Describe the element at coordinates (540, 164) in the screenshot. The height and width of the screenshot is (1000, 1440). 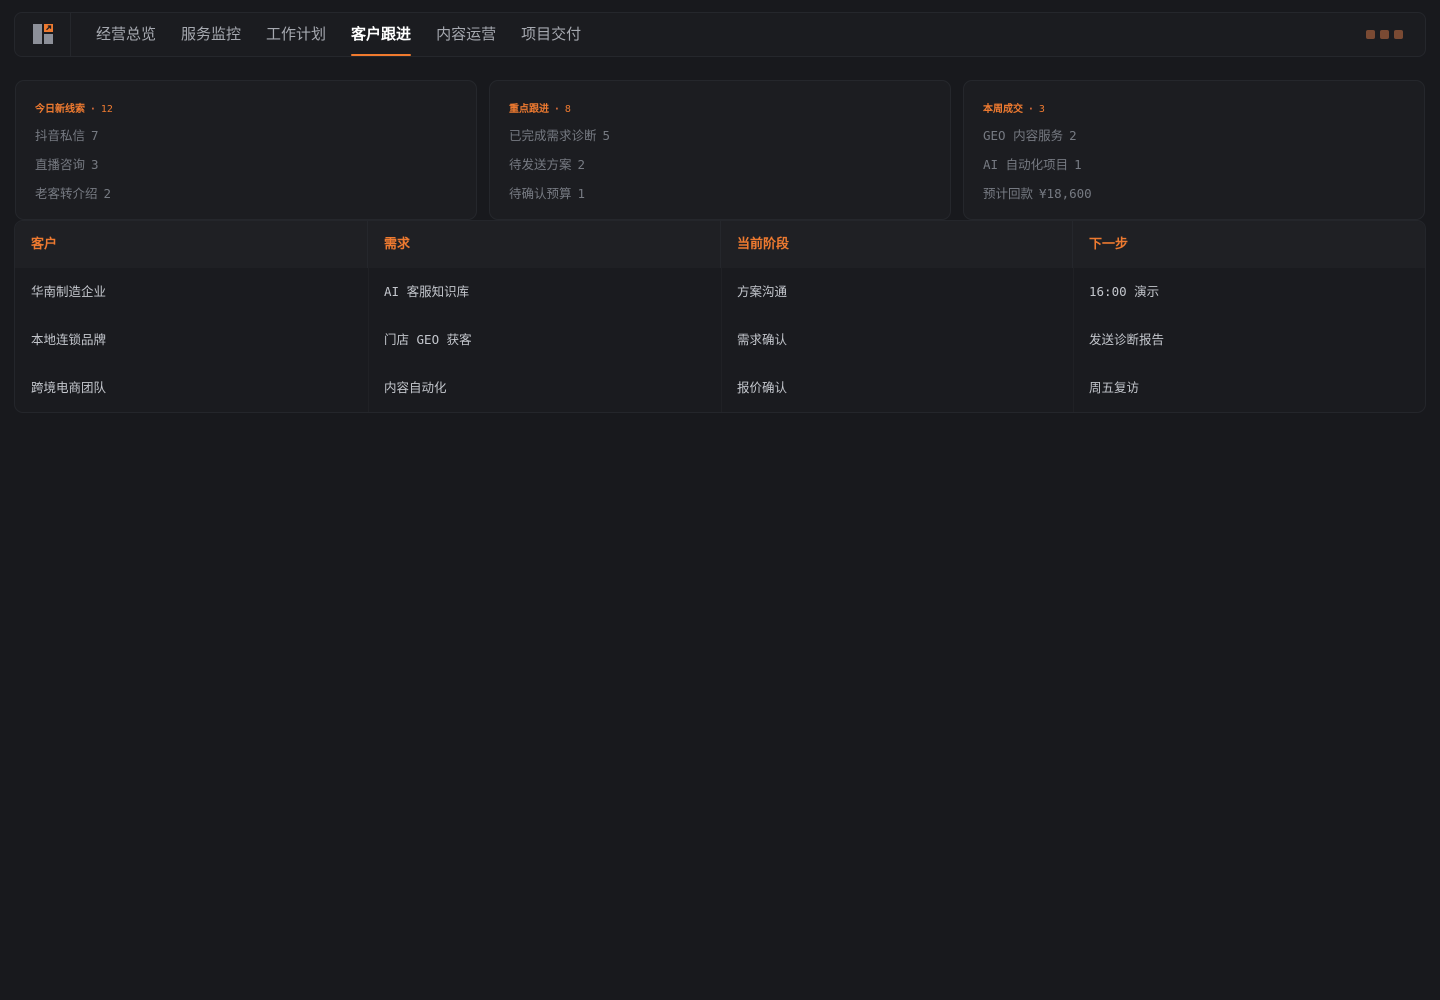
I see `row-label: 待发送方案` at that location.